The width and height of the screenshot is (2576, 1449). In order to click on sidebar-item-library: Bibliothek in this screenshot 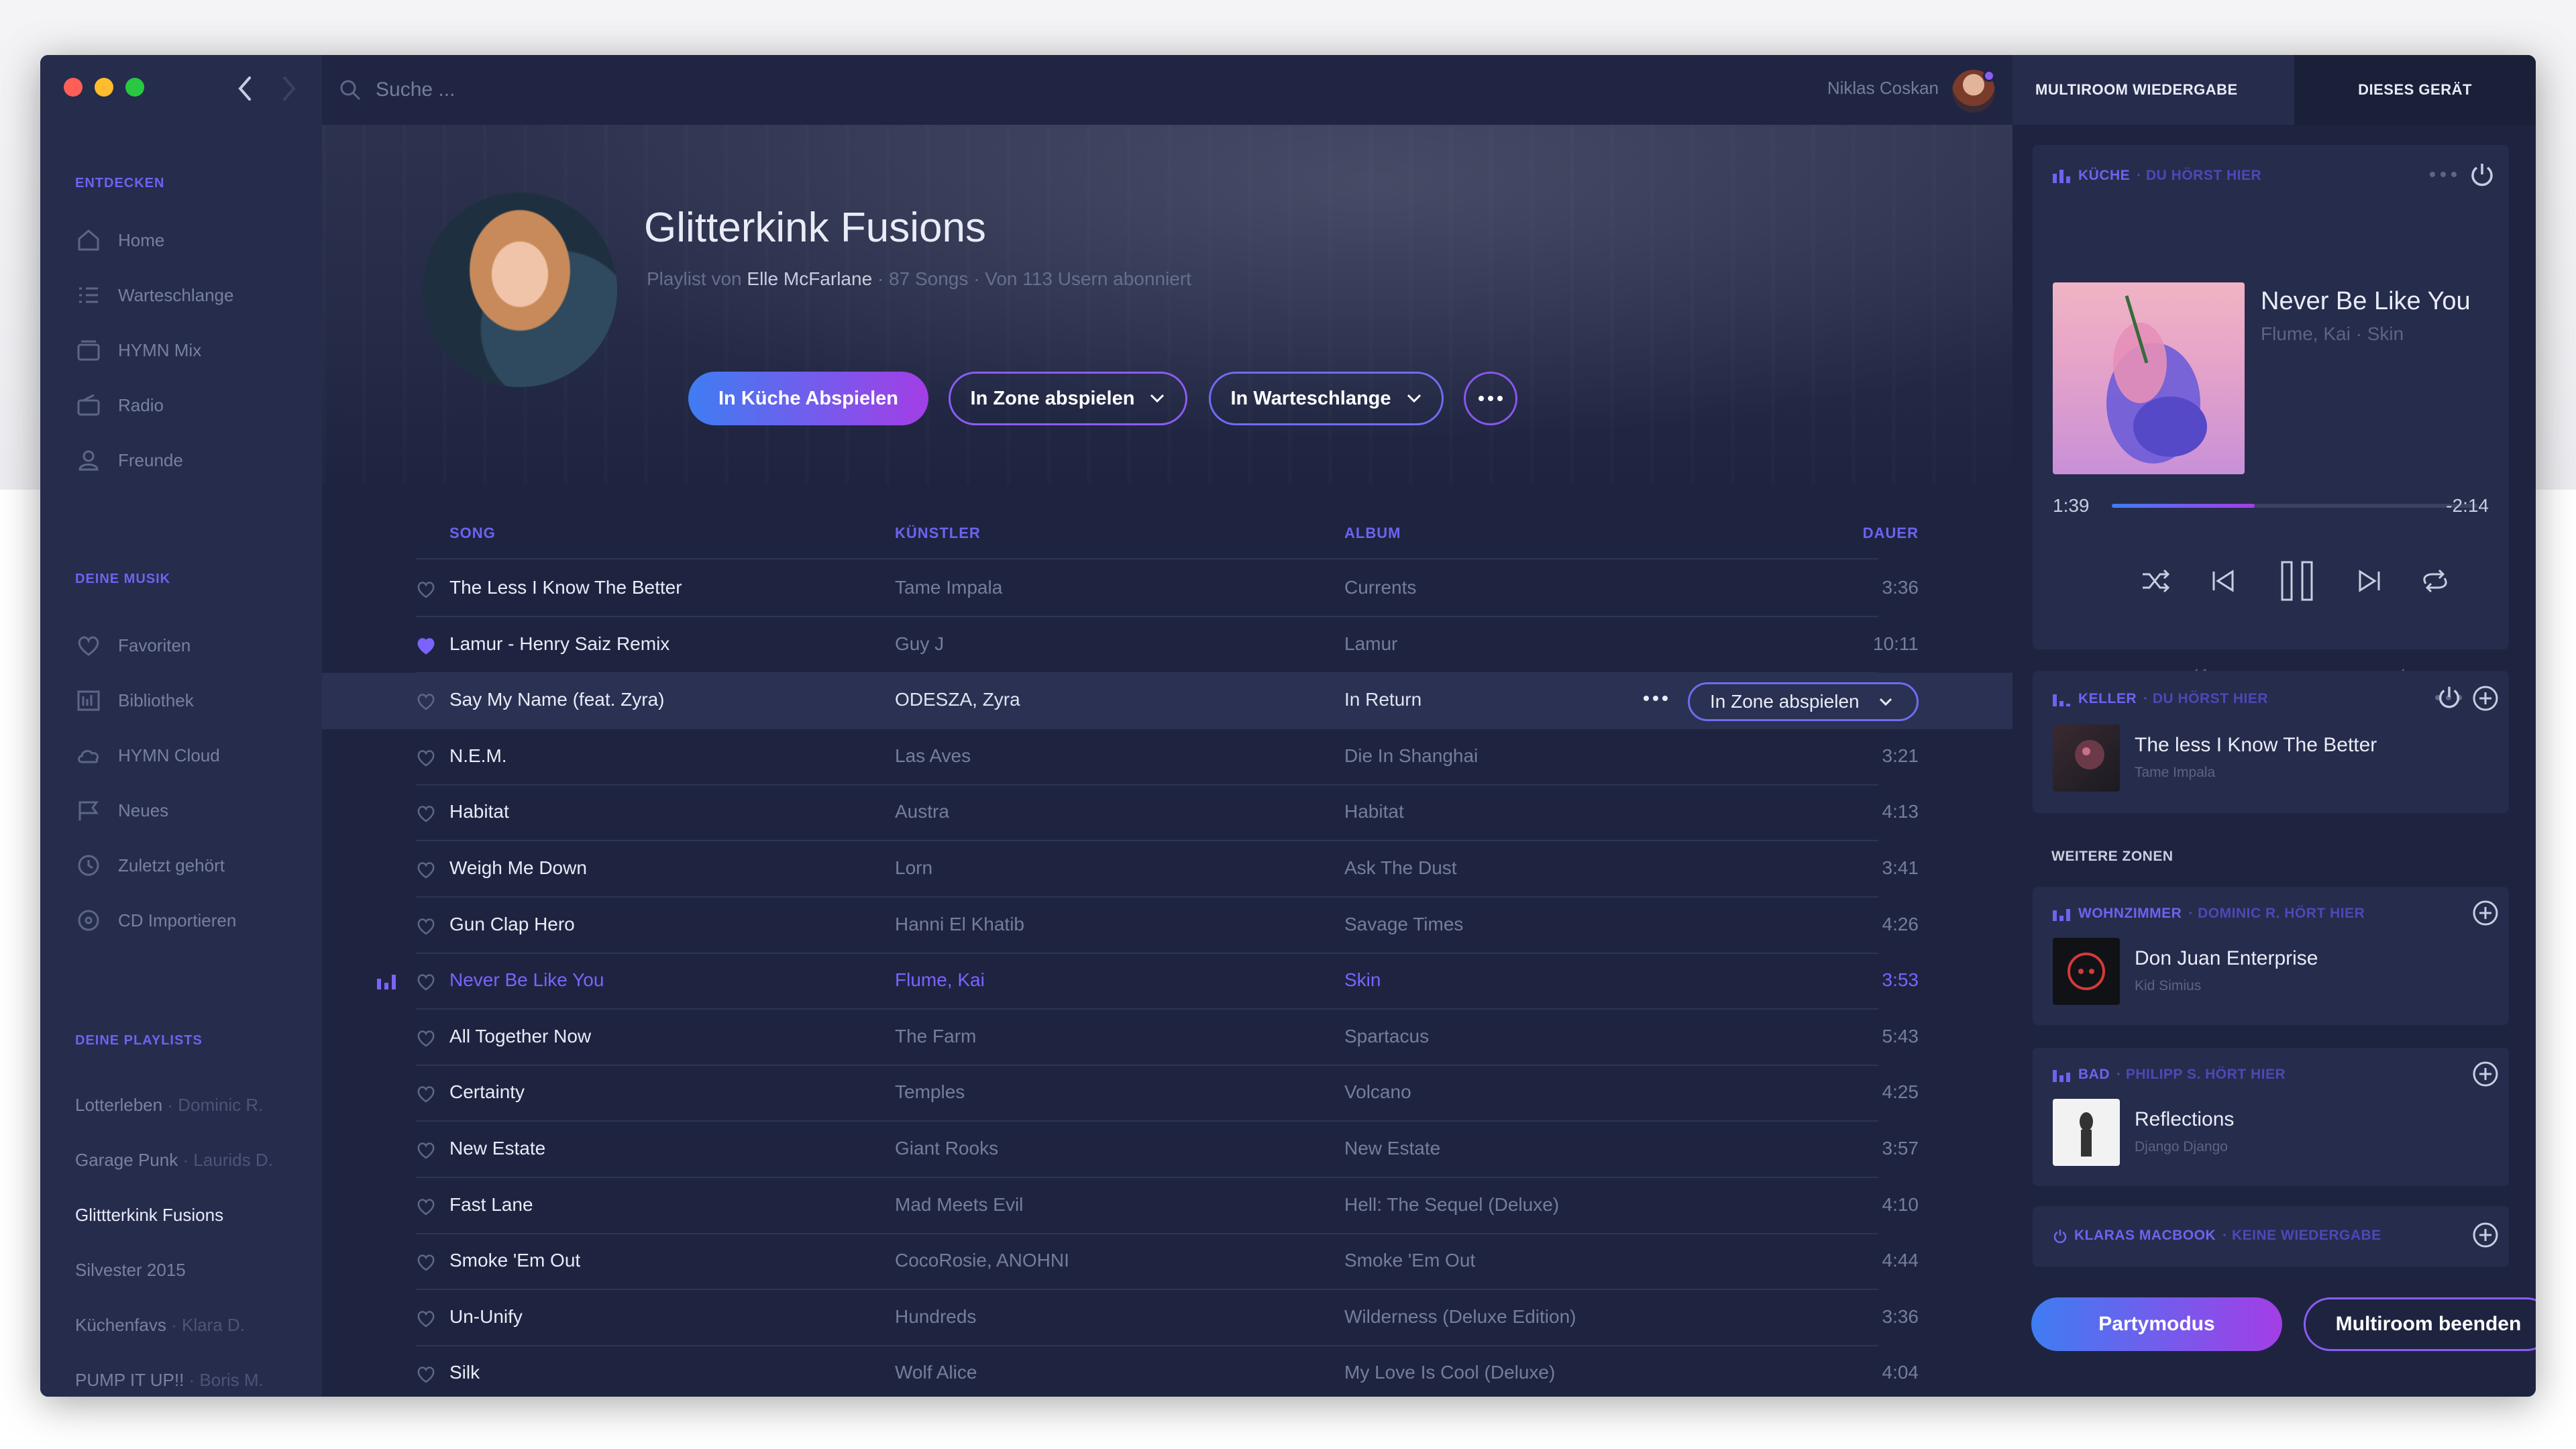, I will do `click(134, 700)`.